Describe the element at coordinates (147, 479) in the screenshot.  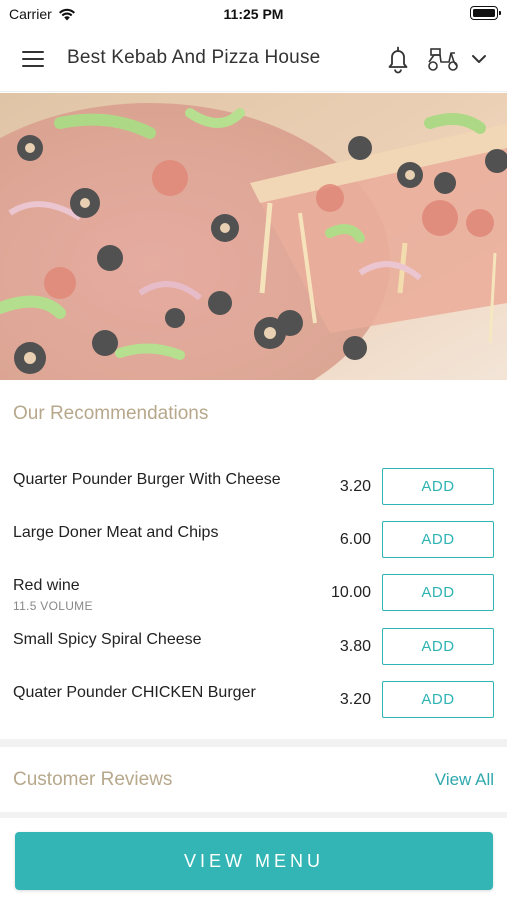
I see `item-name: Quarter Pounder Burger With Cheese` at that location.